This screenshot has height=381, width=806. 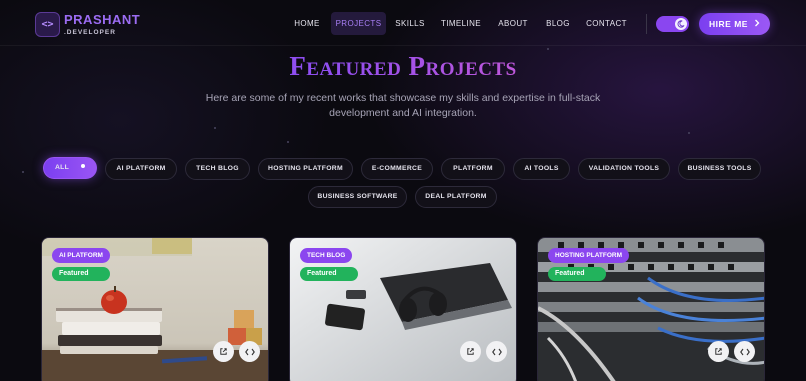 What do you see at coordinates (624, 169) in the screenshot?
I see `filter-chip-validation-tools: VALIDATION TOOLS` at bounding box center [624, 169].